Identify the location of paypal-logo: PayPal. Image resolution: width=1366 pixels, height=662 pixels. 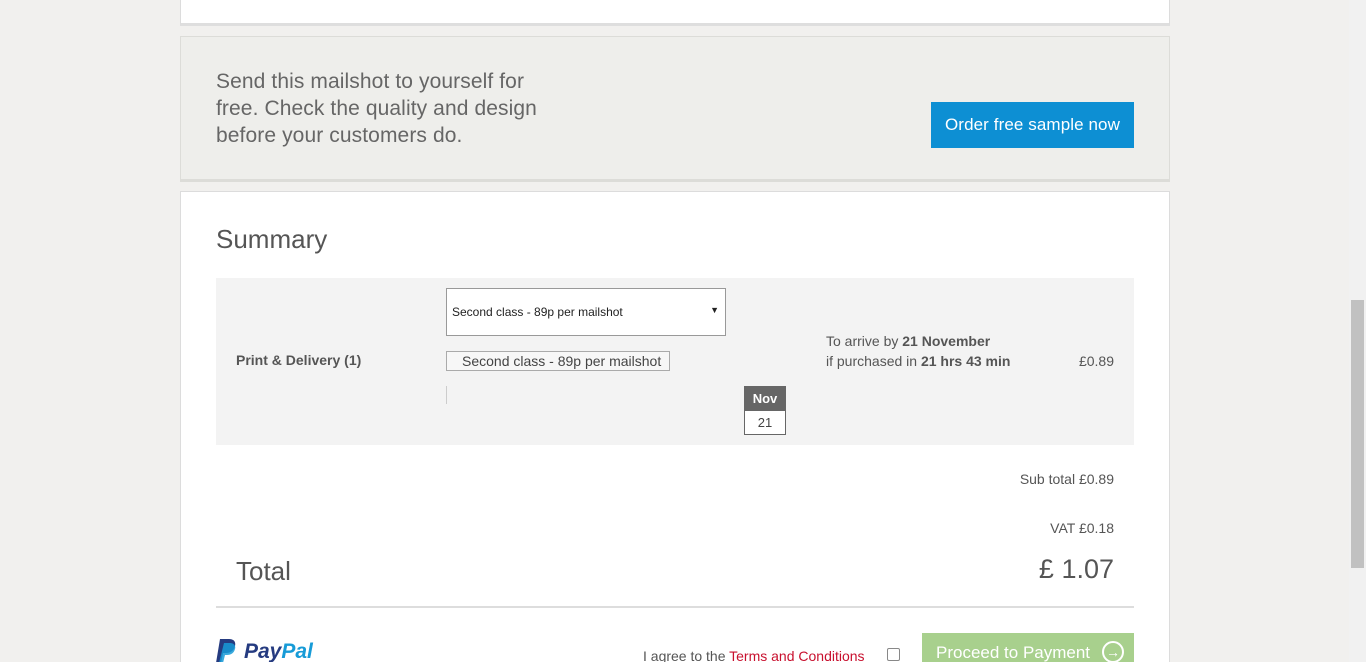
(264, 650).